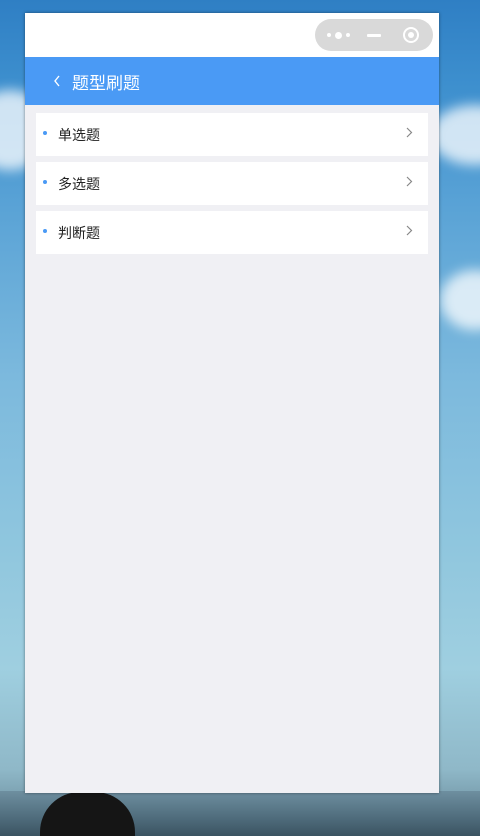 This screenshot has width=480, height=836. I want to click on list-item-label: 判断题, so click(79, 233).